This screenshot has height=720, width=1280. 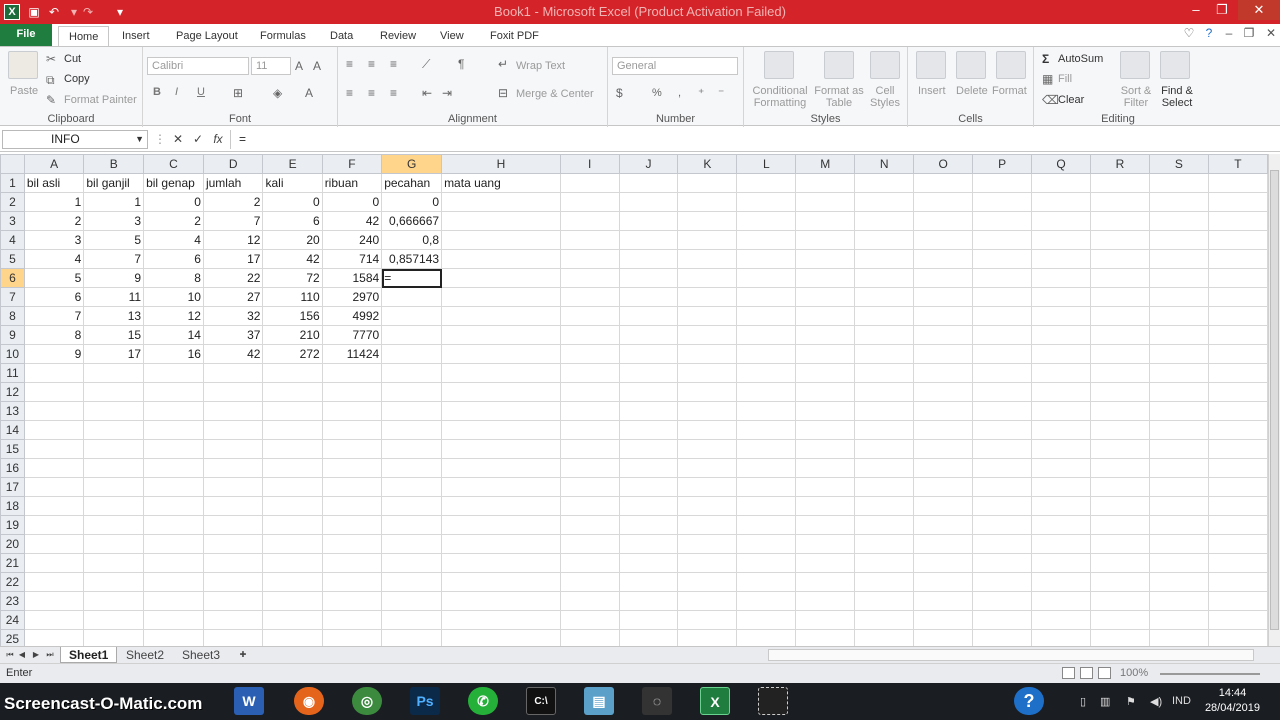 What do you see at coordinates (715, 701) in the screenshot?
I see `excel-taskbar-icon: X` at bounding box center [715, 701].